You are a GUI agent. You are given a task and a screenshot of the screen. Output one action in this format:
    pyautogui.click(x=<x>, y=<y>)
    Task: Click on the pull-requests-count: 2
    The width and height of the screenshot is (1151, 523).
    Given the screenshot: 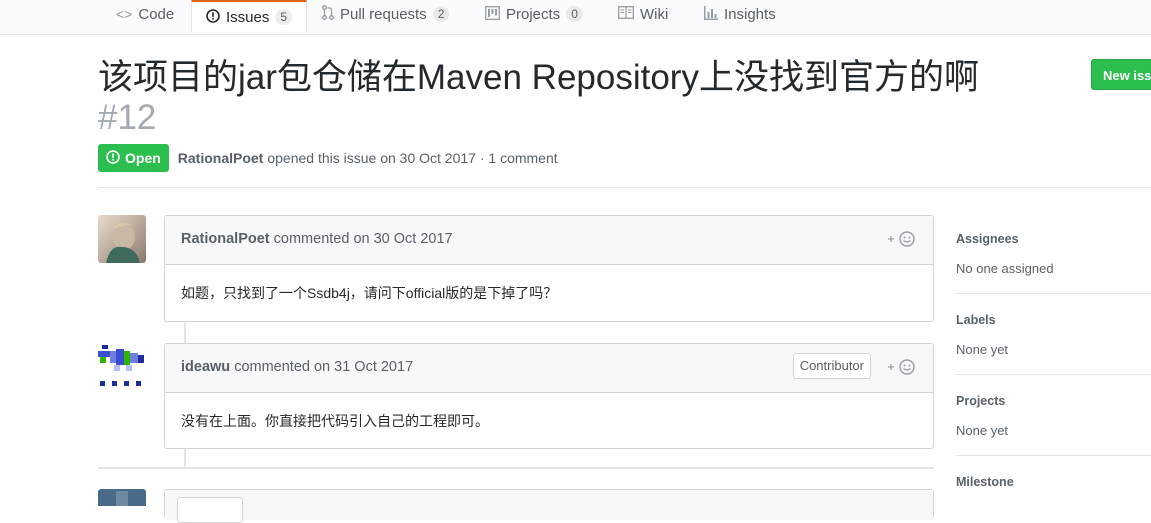 What is the action you would take?
    pyautogui.click(x=441, y=14)
    